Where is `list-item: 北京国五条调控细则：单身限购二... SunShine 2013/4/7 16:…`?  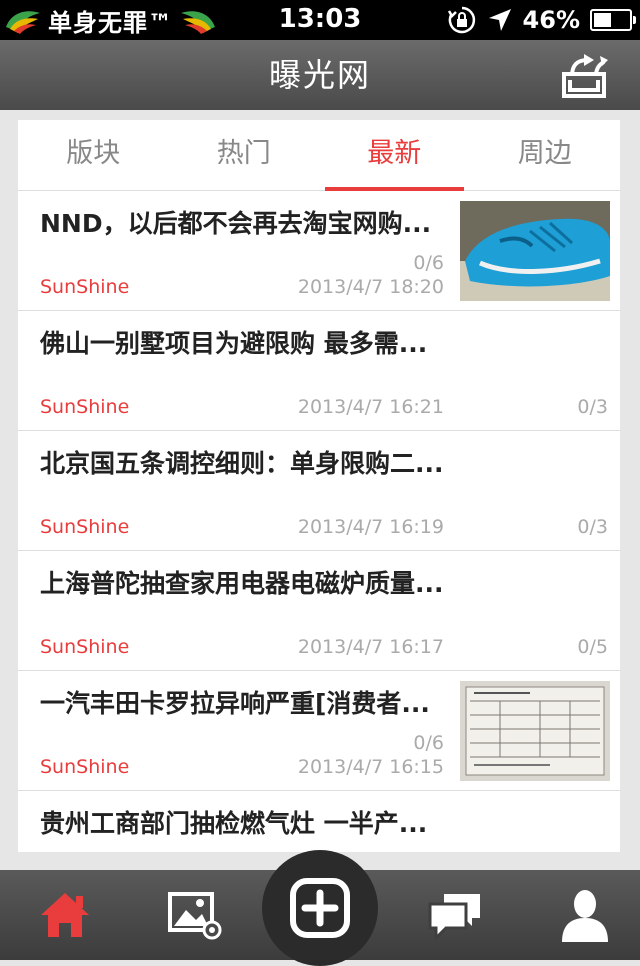 list-item: 北京国五条调控细则：单身限购二... SunShine 2013/4/7 16:… is located at coordinates (319, 491).